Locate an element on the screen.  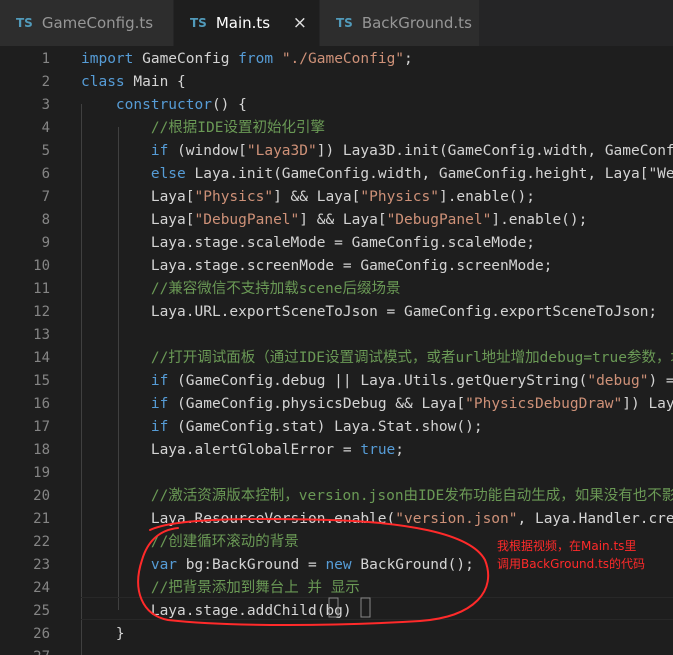
annotation-line-2: 调用BackGround.ts的代码 is located at coordinates (571, 564).